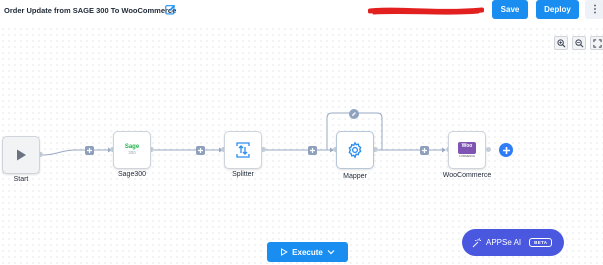  What do you see at coordinates (467, 175) in the screenshot?
I see `node-label-woocommerce: WooCommerce` at bounding box center [467, 175].